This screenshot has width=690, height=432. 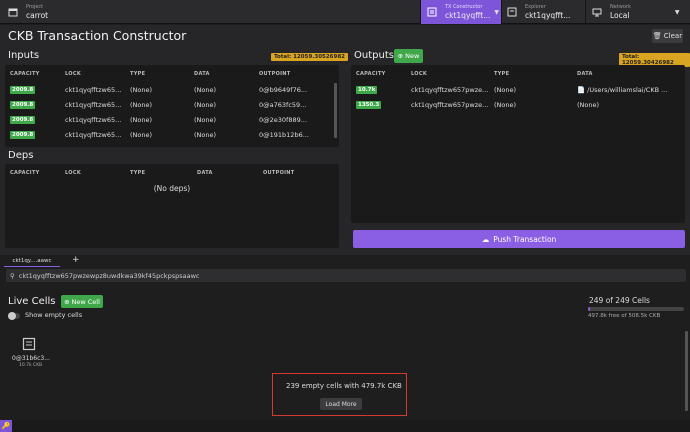 I want to click on project-selector: Project carrot, so click(x=27, y=12).